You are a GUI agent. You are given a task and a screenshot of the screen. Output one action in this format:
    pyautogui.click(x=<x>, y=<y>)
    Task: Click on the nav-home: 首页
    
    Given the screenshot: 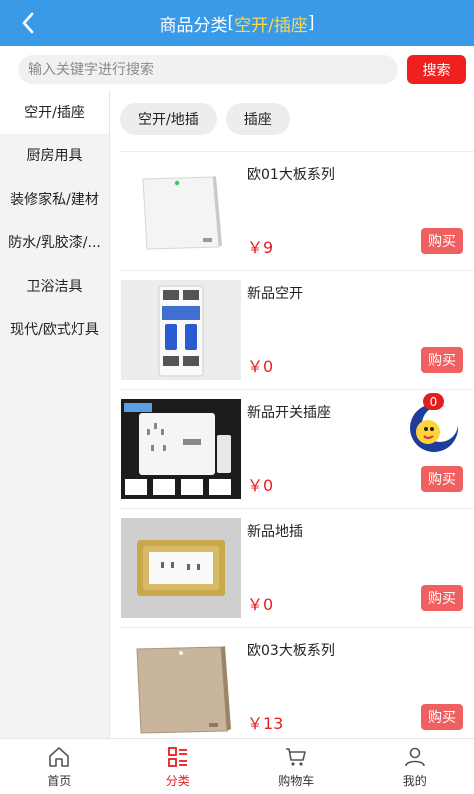 What is the action you would take?
    pyautogui.click(x=59, y=766)
    